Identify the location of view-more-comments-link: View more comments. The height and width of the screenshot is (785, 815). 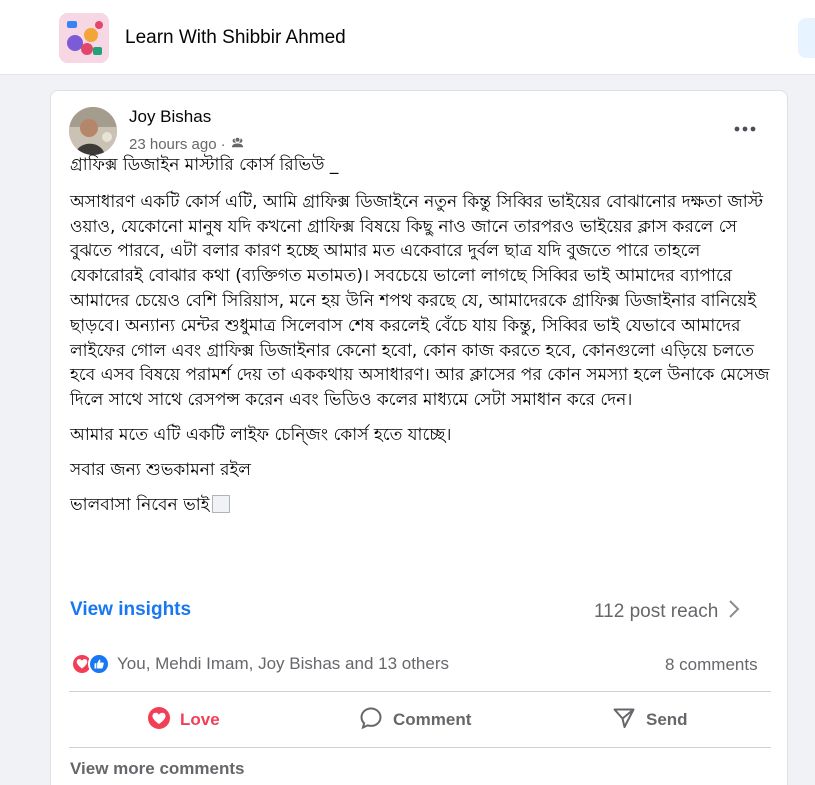
(157, 769).